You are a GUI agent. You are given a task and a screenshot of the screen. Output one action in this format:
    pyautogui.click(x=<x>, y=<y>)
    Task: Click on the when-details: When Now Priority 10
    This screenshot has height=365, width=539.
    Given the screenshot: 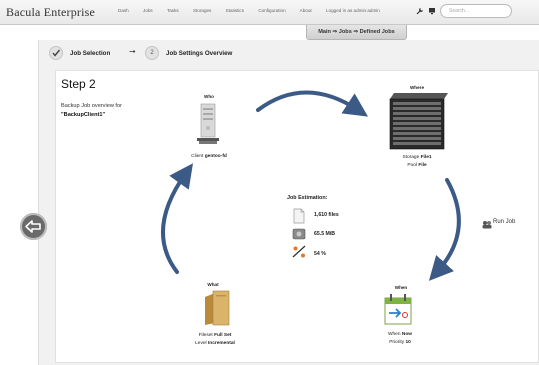 What is the action you would take?
    pyautogui.click(x=400, y=339)
    